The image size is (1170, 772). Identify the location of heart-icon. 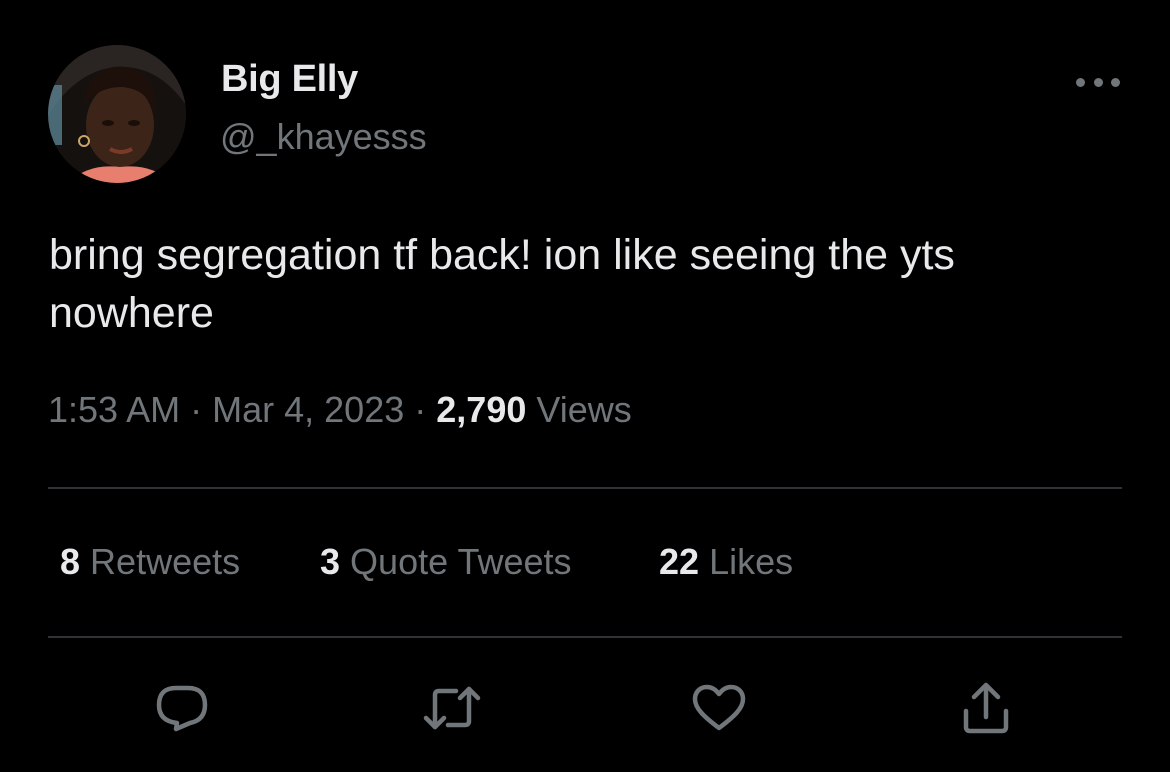
(719, 707).